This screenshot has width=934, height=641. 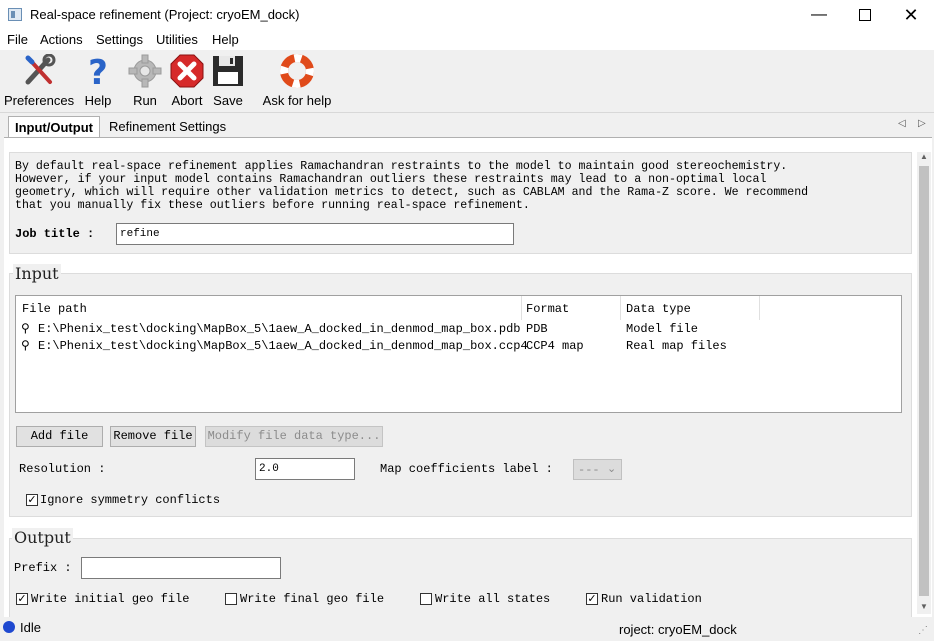 What do you see at coordinates (315, 234) in the screenshot?
I see `job-title-input` at bounding box center [315, 234].